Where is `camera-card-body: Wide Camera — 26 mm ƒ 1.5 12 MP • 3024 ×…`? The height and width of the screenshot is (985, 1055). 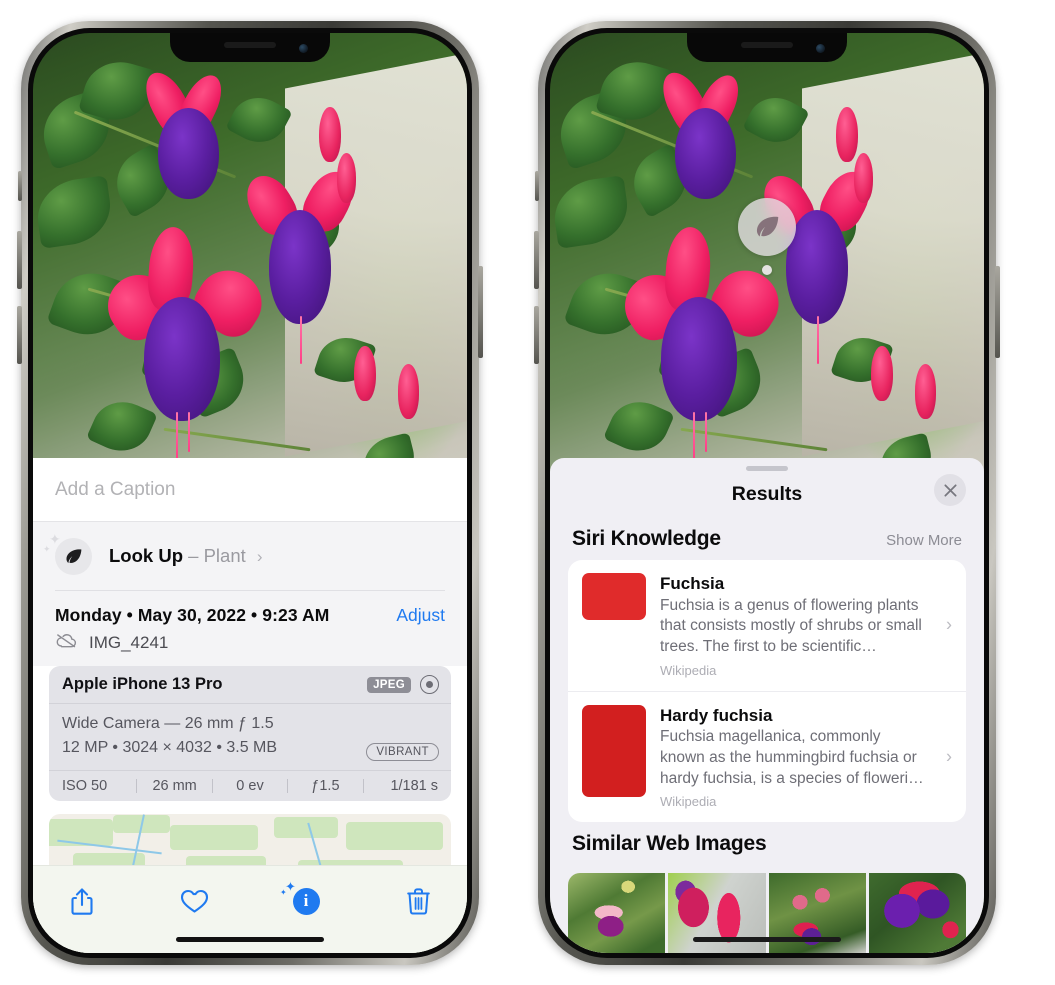
camera-card-body: Wide Camera — 26 mm ƒ 1.5 12 MP • 3024 ×… is located at coordinates (250, 737).